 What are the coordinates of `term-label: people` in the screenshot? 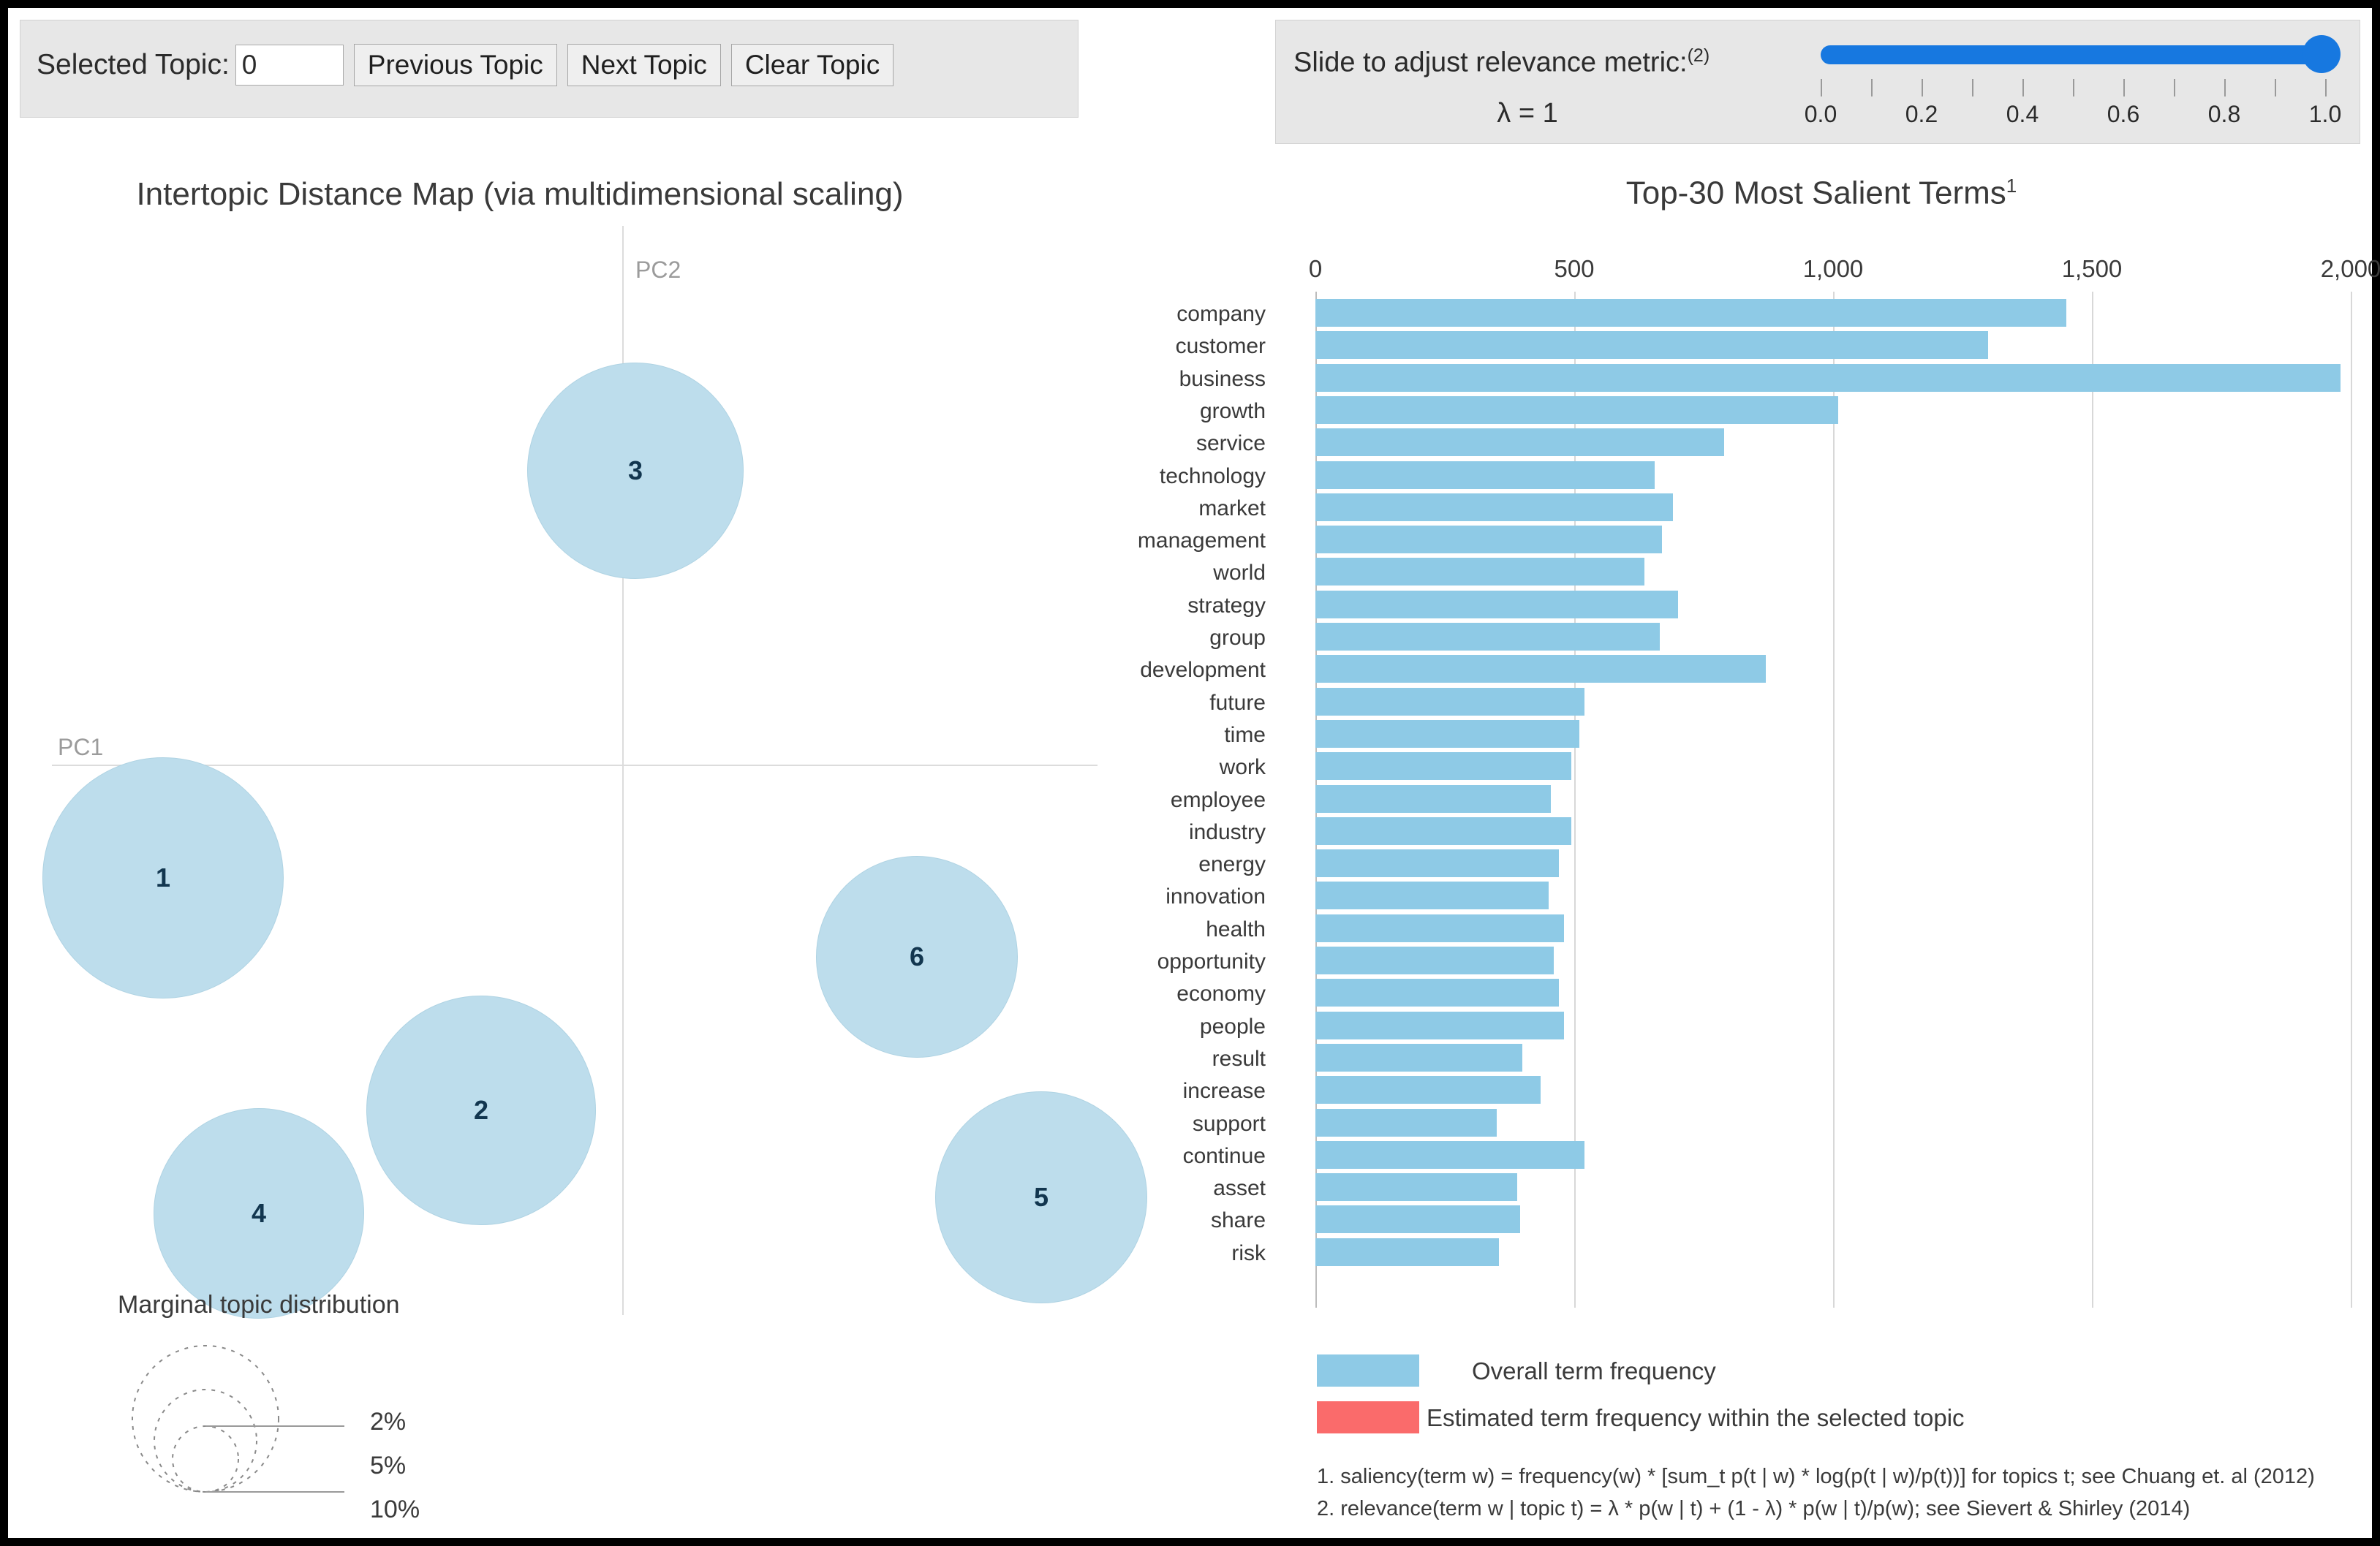 It's located at (1112, 1027).